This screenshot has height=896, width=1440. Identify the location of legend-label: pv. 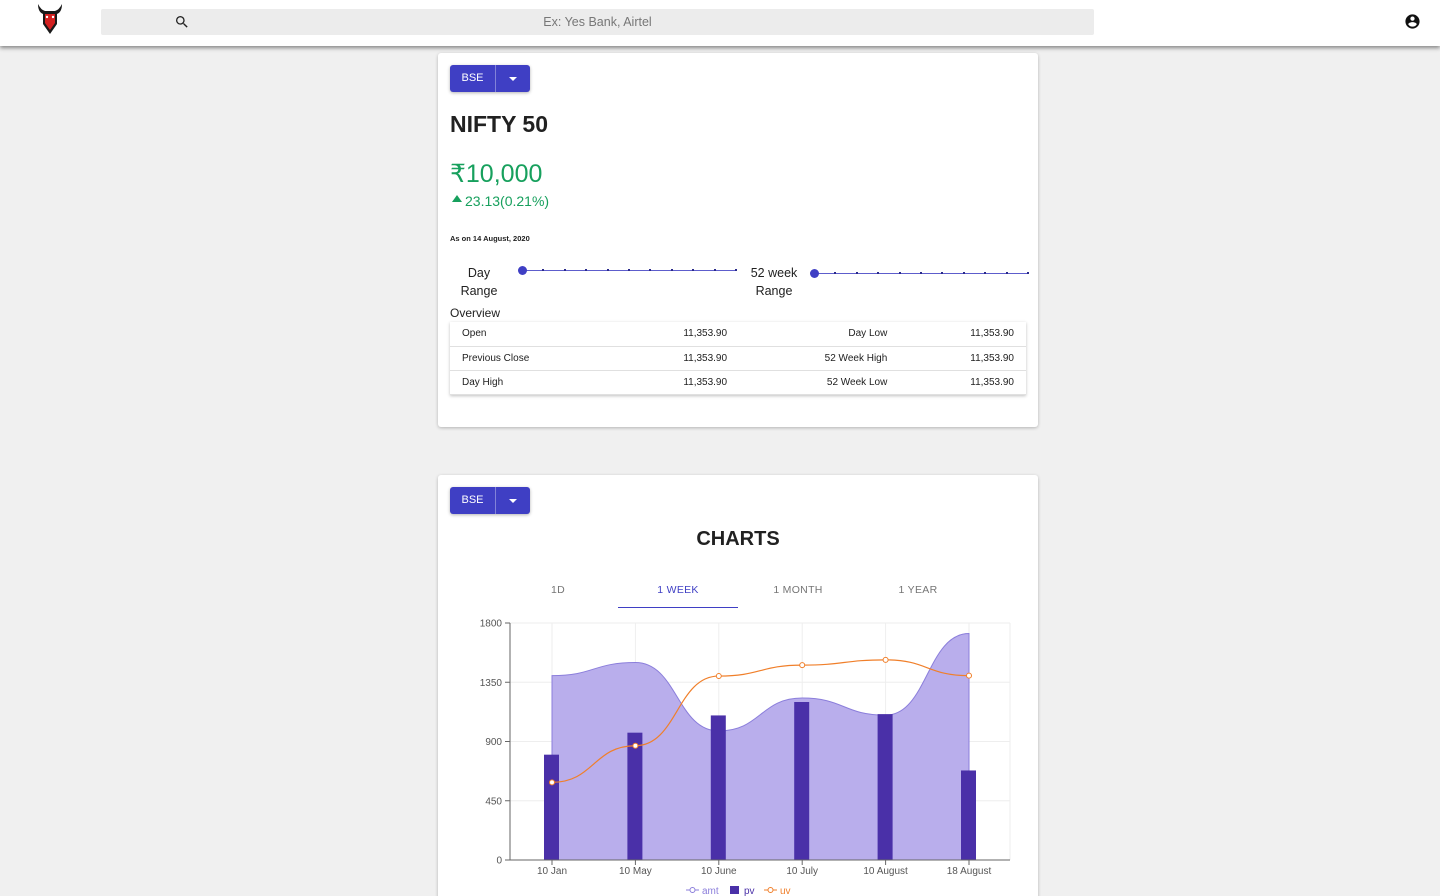
(749, 891).